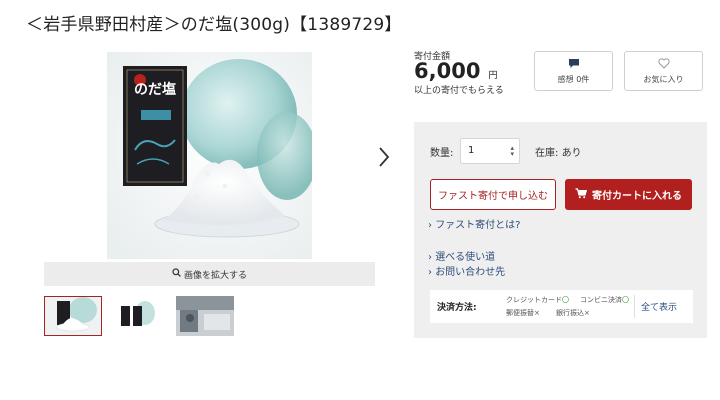 The image size is (720, 400). What do you see at coordinates (493, 194) in the screenshot?
I see `fast-donation-button: ファスト寄付で申し込む` at bounding box center [493, 194].